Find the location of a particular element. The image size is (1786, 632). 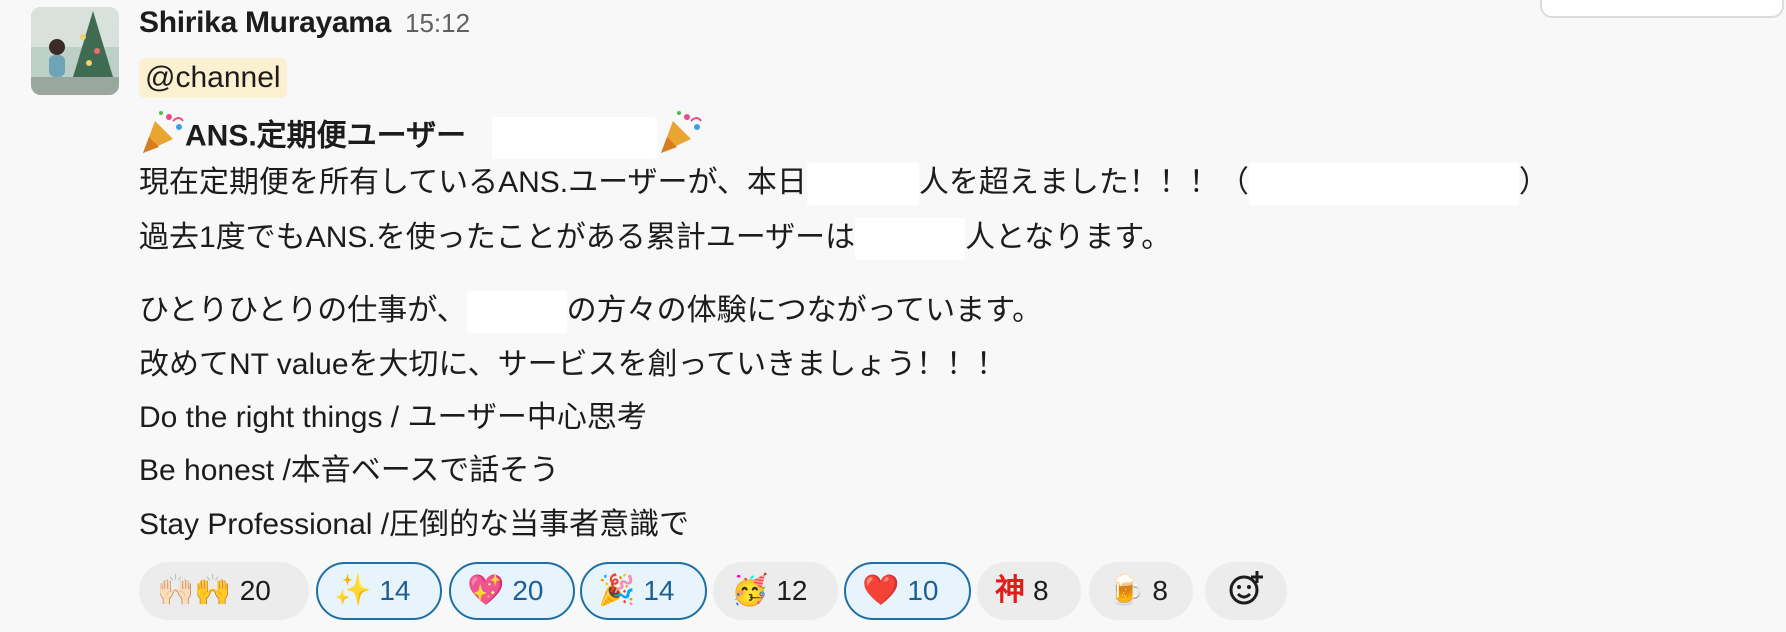

line-text: ） is located at coordinates (1533, 182).